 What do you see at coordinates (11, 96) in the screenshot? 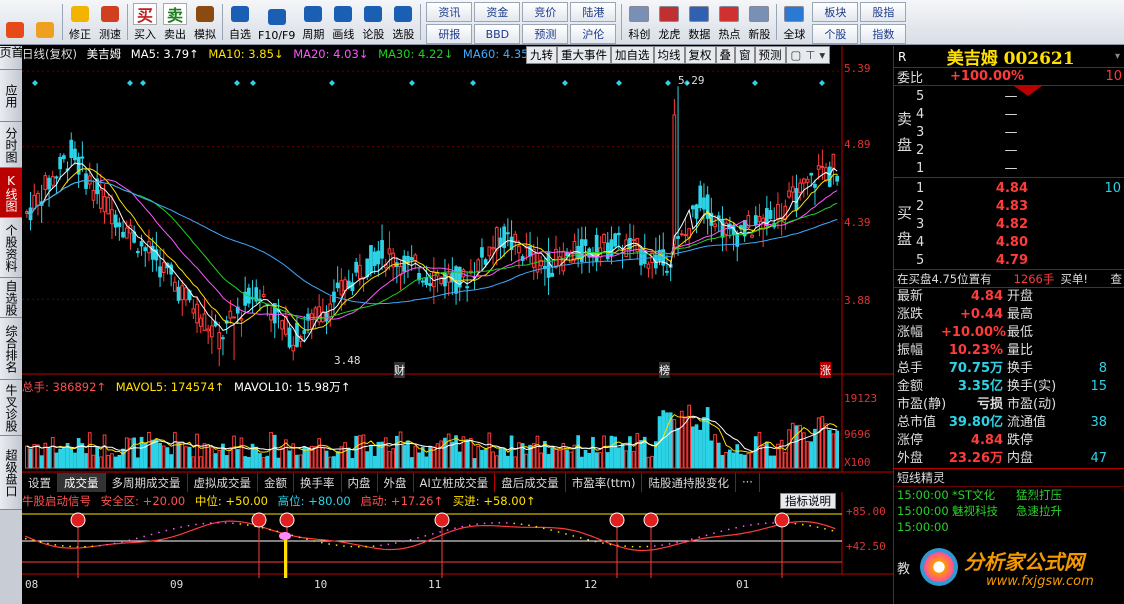
I see `sidebar-tab-1: 应用` at bounding box center [11, 96].